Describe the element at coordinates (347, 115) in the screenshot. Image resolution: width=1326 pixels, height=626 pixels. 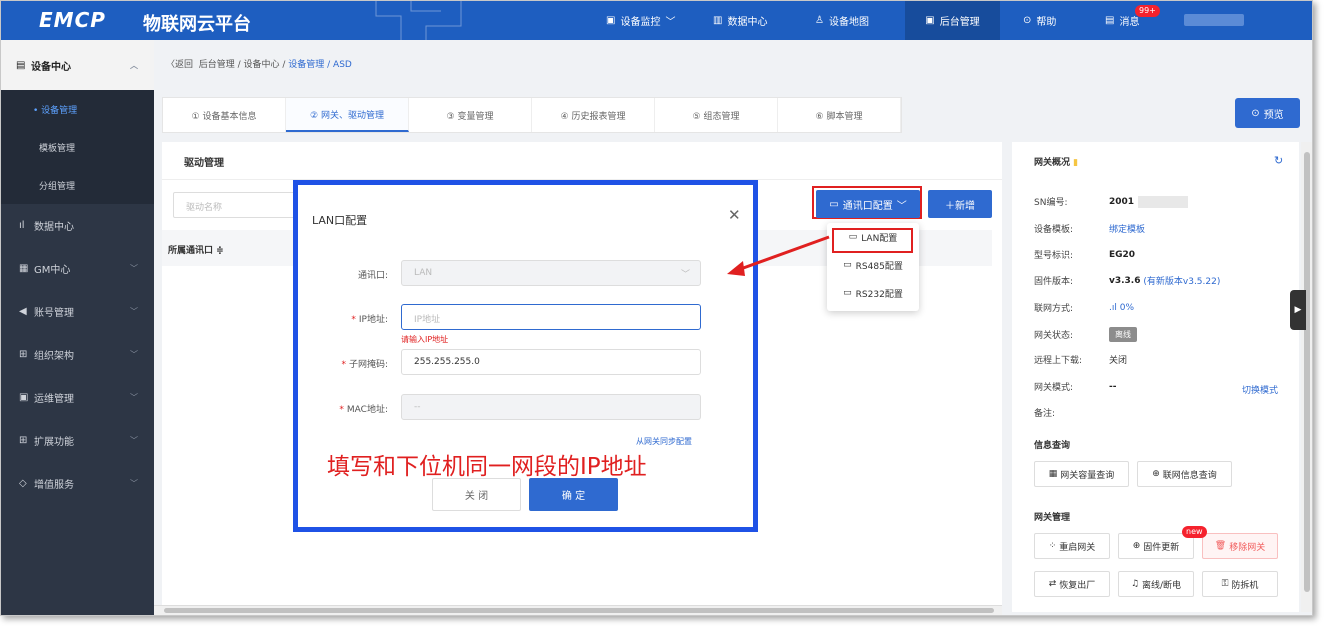
I see `tab-gateway-driver: ② 网关、驱动管理` at that location.